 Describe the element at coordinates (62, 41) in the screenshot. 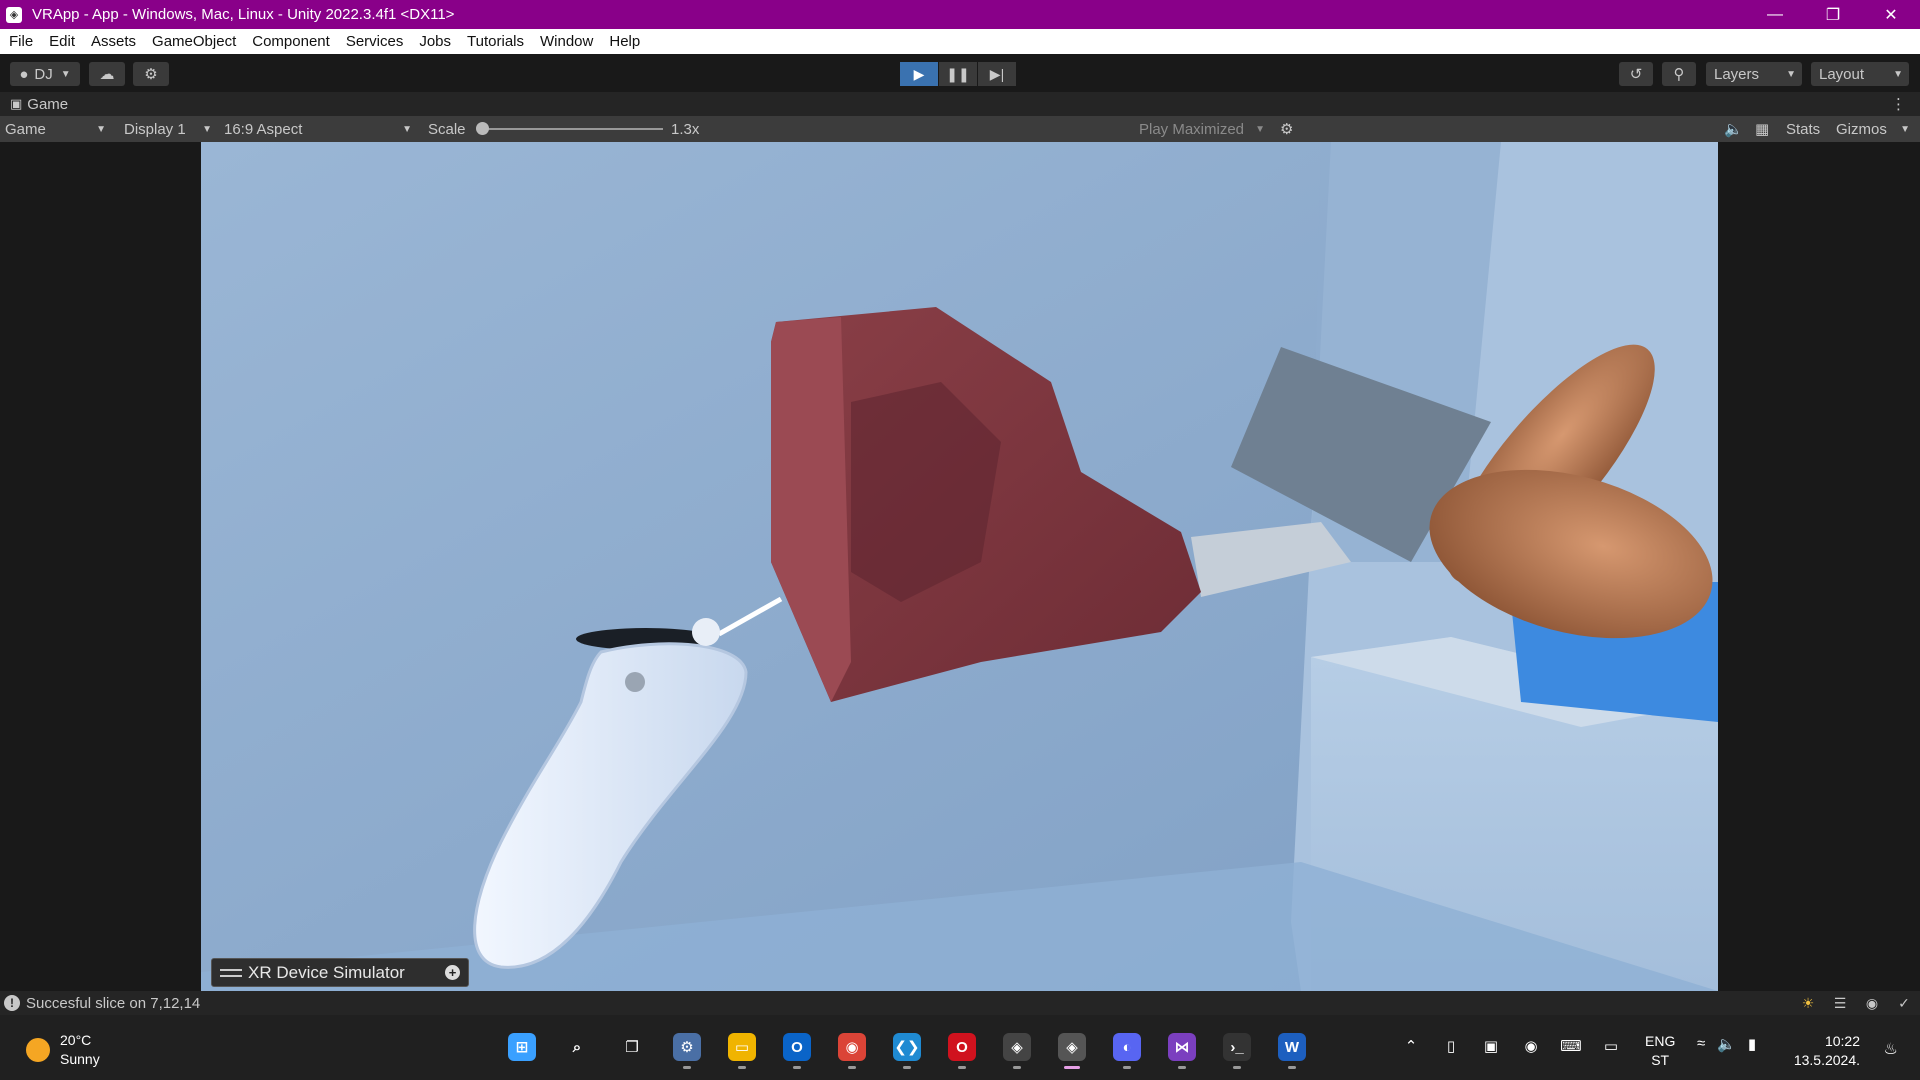

I see `menu-edit: Edit` at that location.